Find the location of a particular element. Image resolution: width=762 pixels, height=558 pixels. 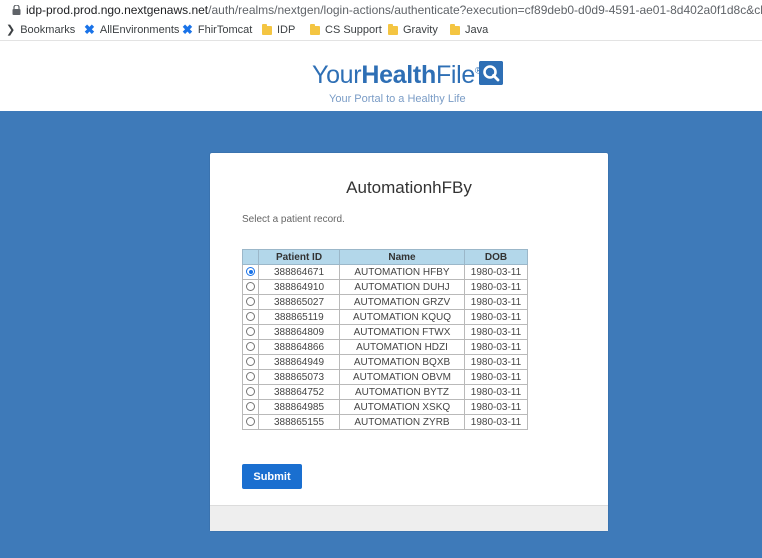

logo-text-your: Your is located at coordinates (337, 75).